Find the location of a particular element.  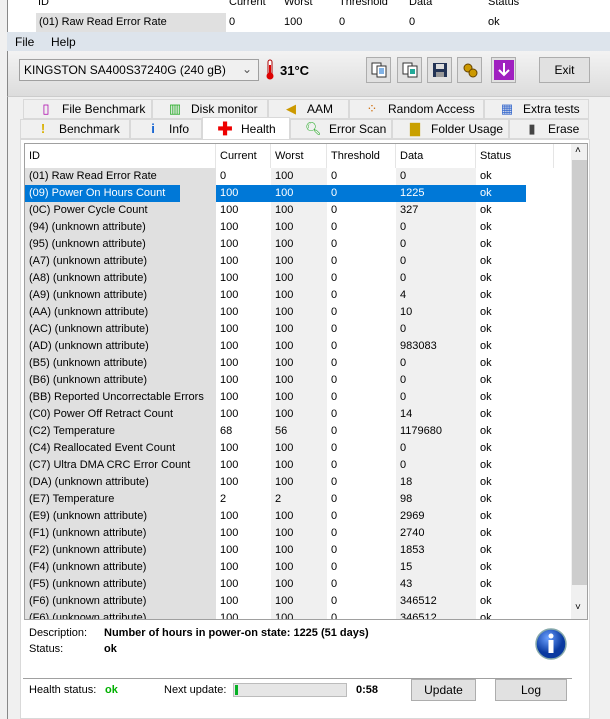

tab-erase: ▮ Erase is located at coordinates (549, 129).